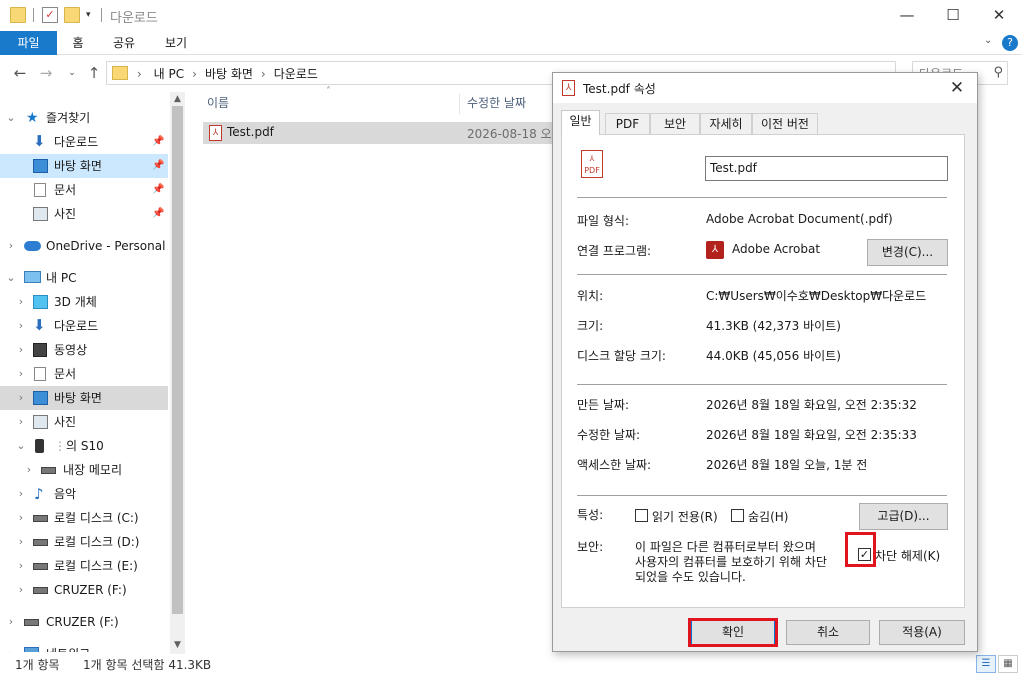 The image size is (1022, 677). I want to click on nav-quick-access: ⌄ ★ 즐겨찾기, so click(84, 118).